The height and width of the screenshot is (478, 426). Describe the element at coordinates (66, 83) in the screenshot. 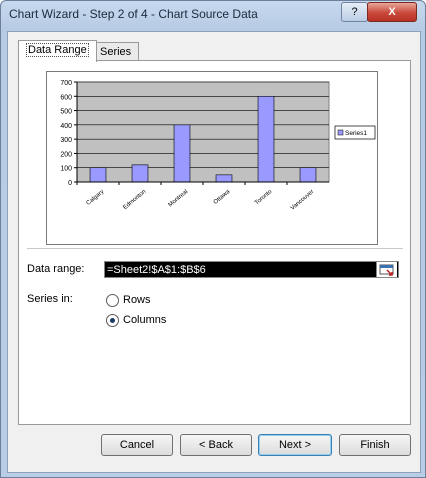

I see `y-tick-label: 700` at that location.